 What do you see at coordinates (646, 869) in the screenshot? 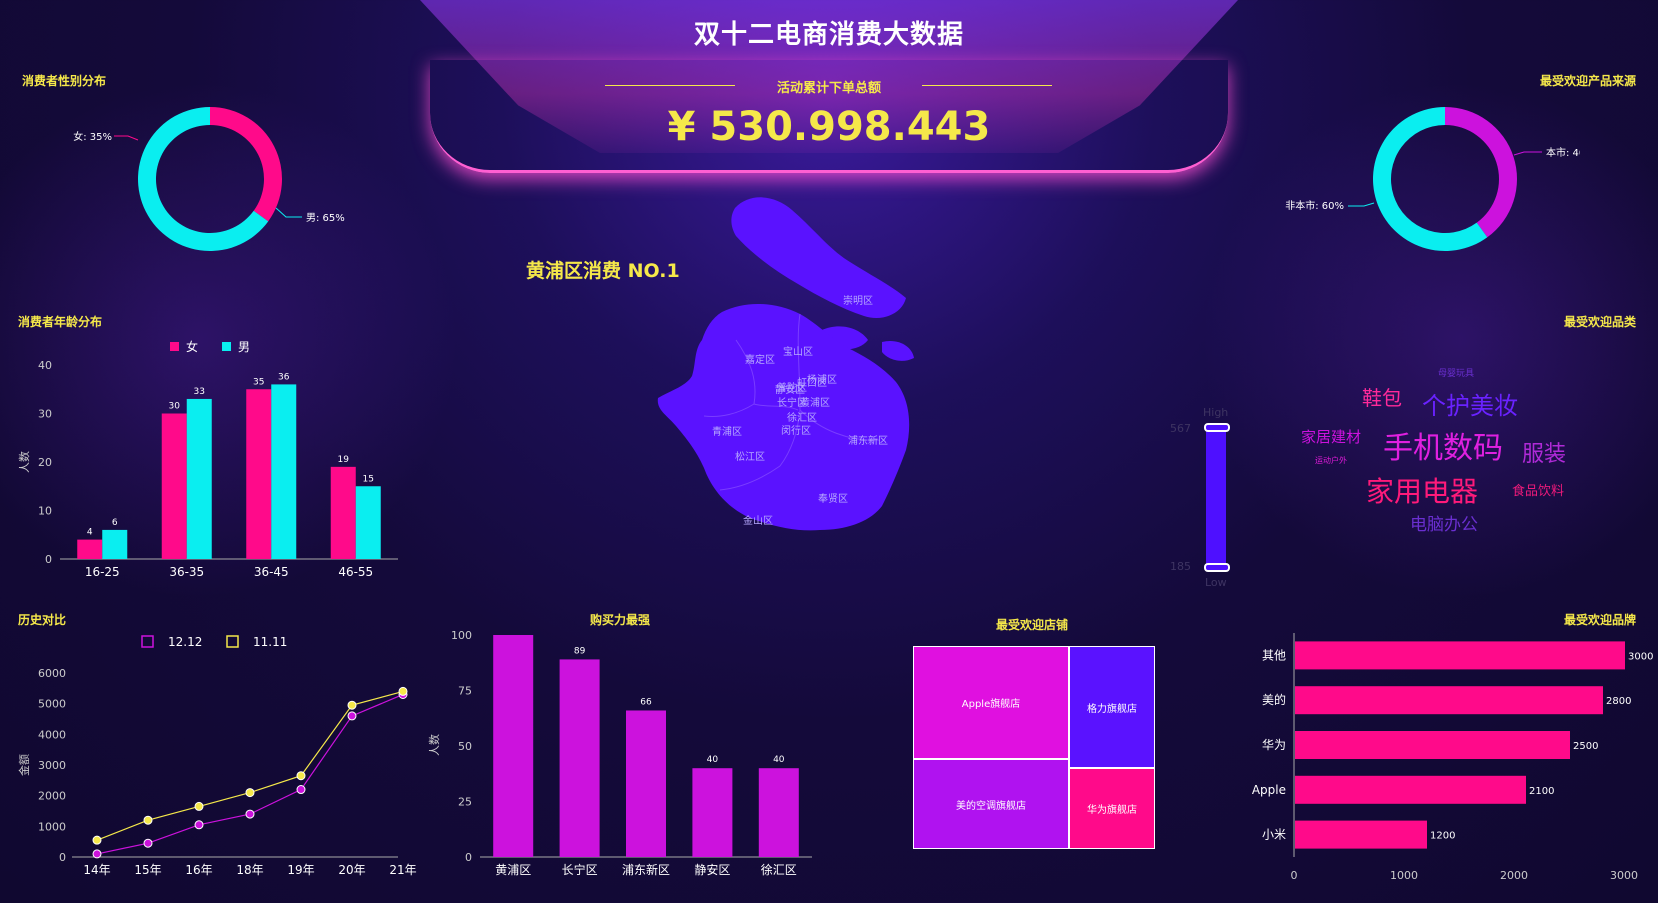
I see `purchase-x-tick: 浦东新区` at bounding box center [646, 869].